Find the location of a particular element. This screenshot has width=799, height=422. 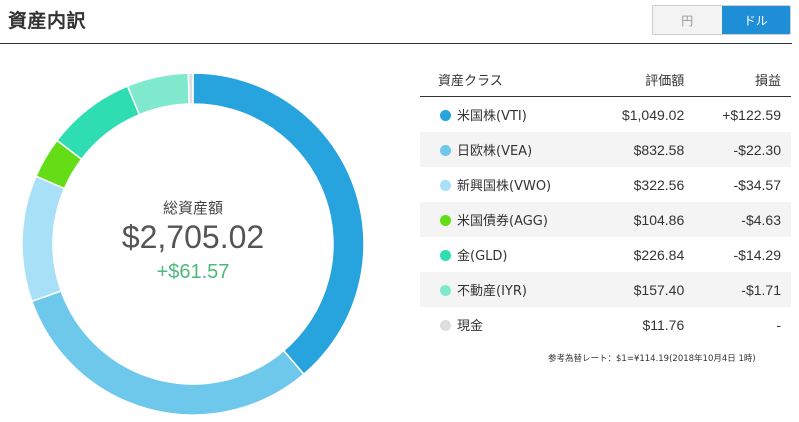

asset-name-cell: 米国株(VTI) is located at coordinates (507, 114).